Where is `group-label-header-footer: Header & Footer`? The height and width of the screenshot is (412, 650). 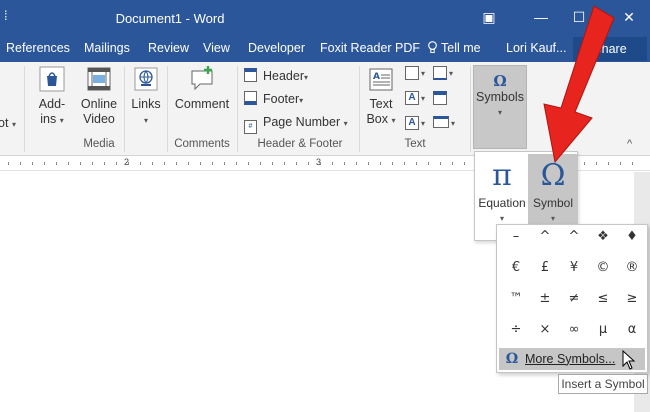 group-label-header-footer: Header & Footer is located at coordinates (300, 144).